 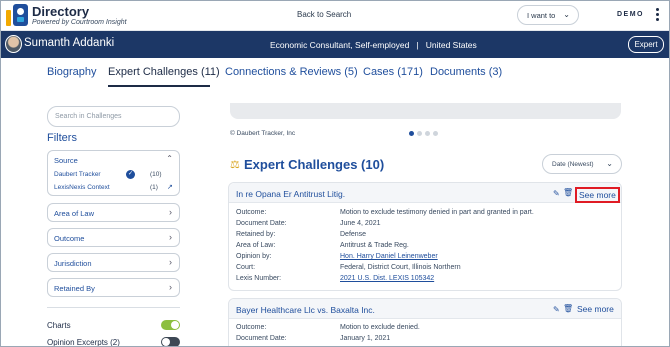 What do you see at coordinates (630, 14) in the screenshot?
I see `demo-label: DEMO` at bounding box center [630, 14].